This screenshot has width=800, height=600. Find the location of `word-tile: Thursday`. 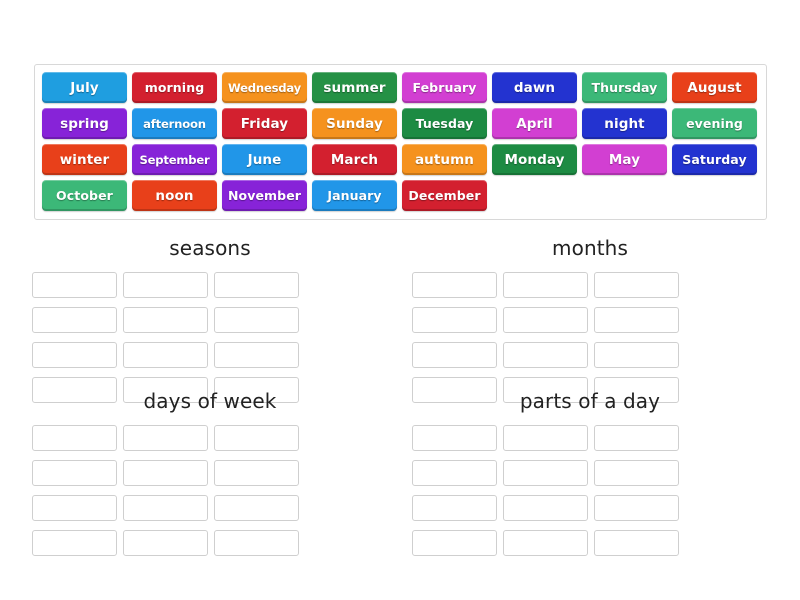

word-tile: Thursday is located at coordinates (624, 87).